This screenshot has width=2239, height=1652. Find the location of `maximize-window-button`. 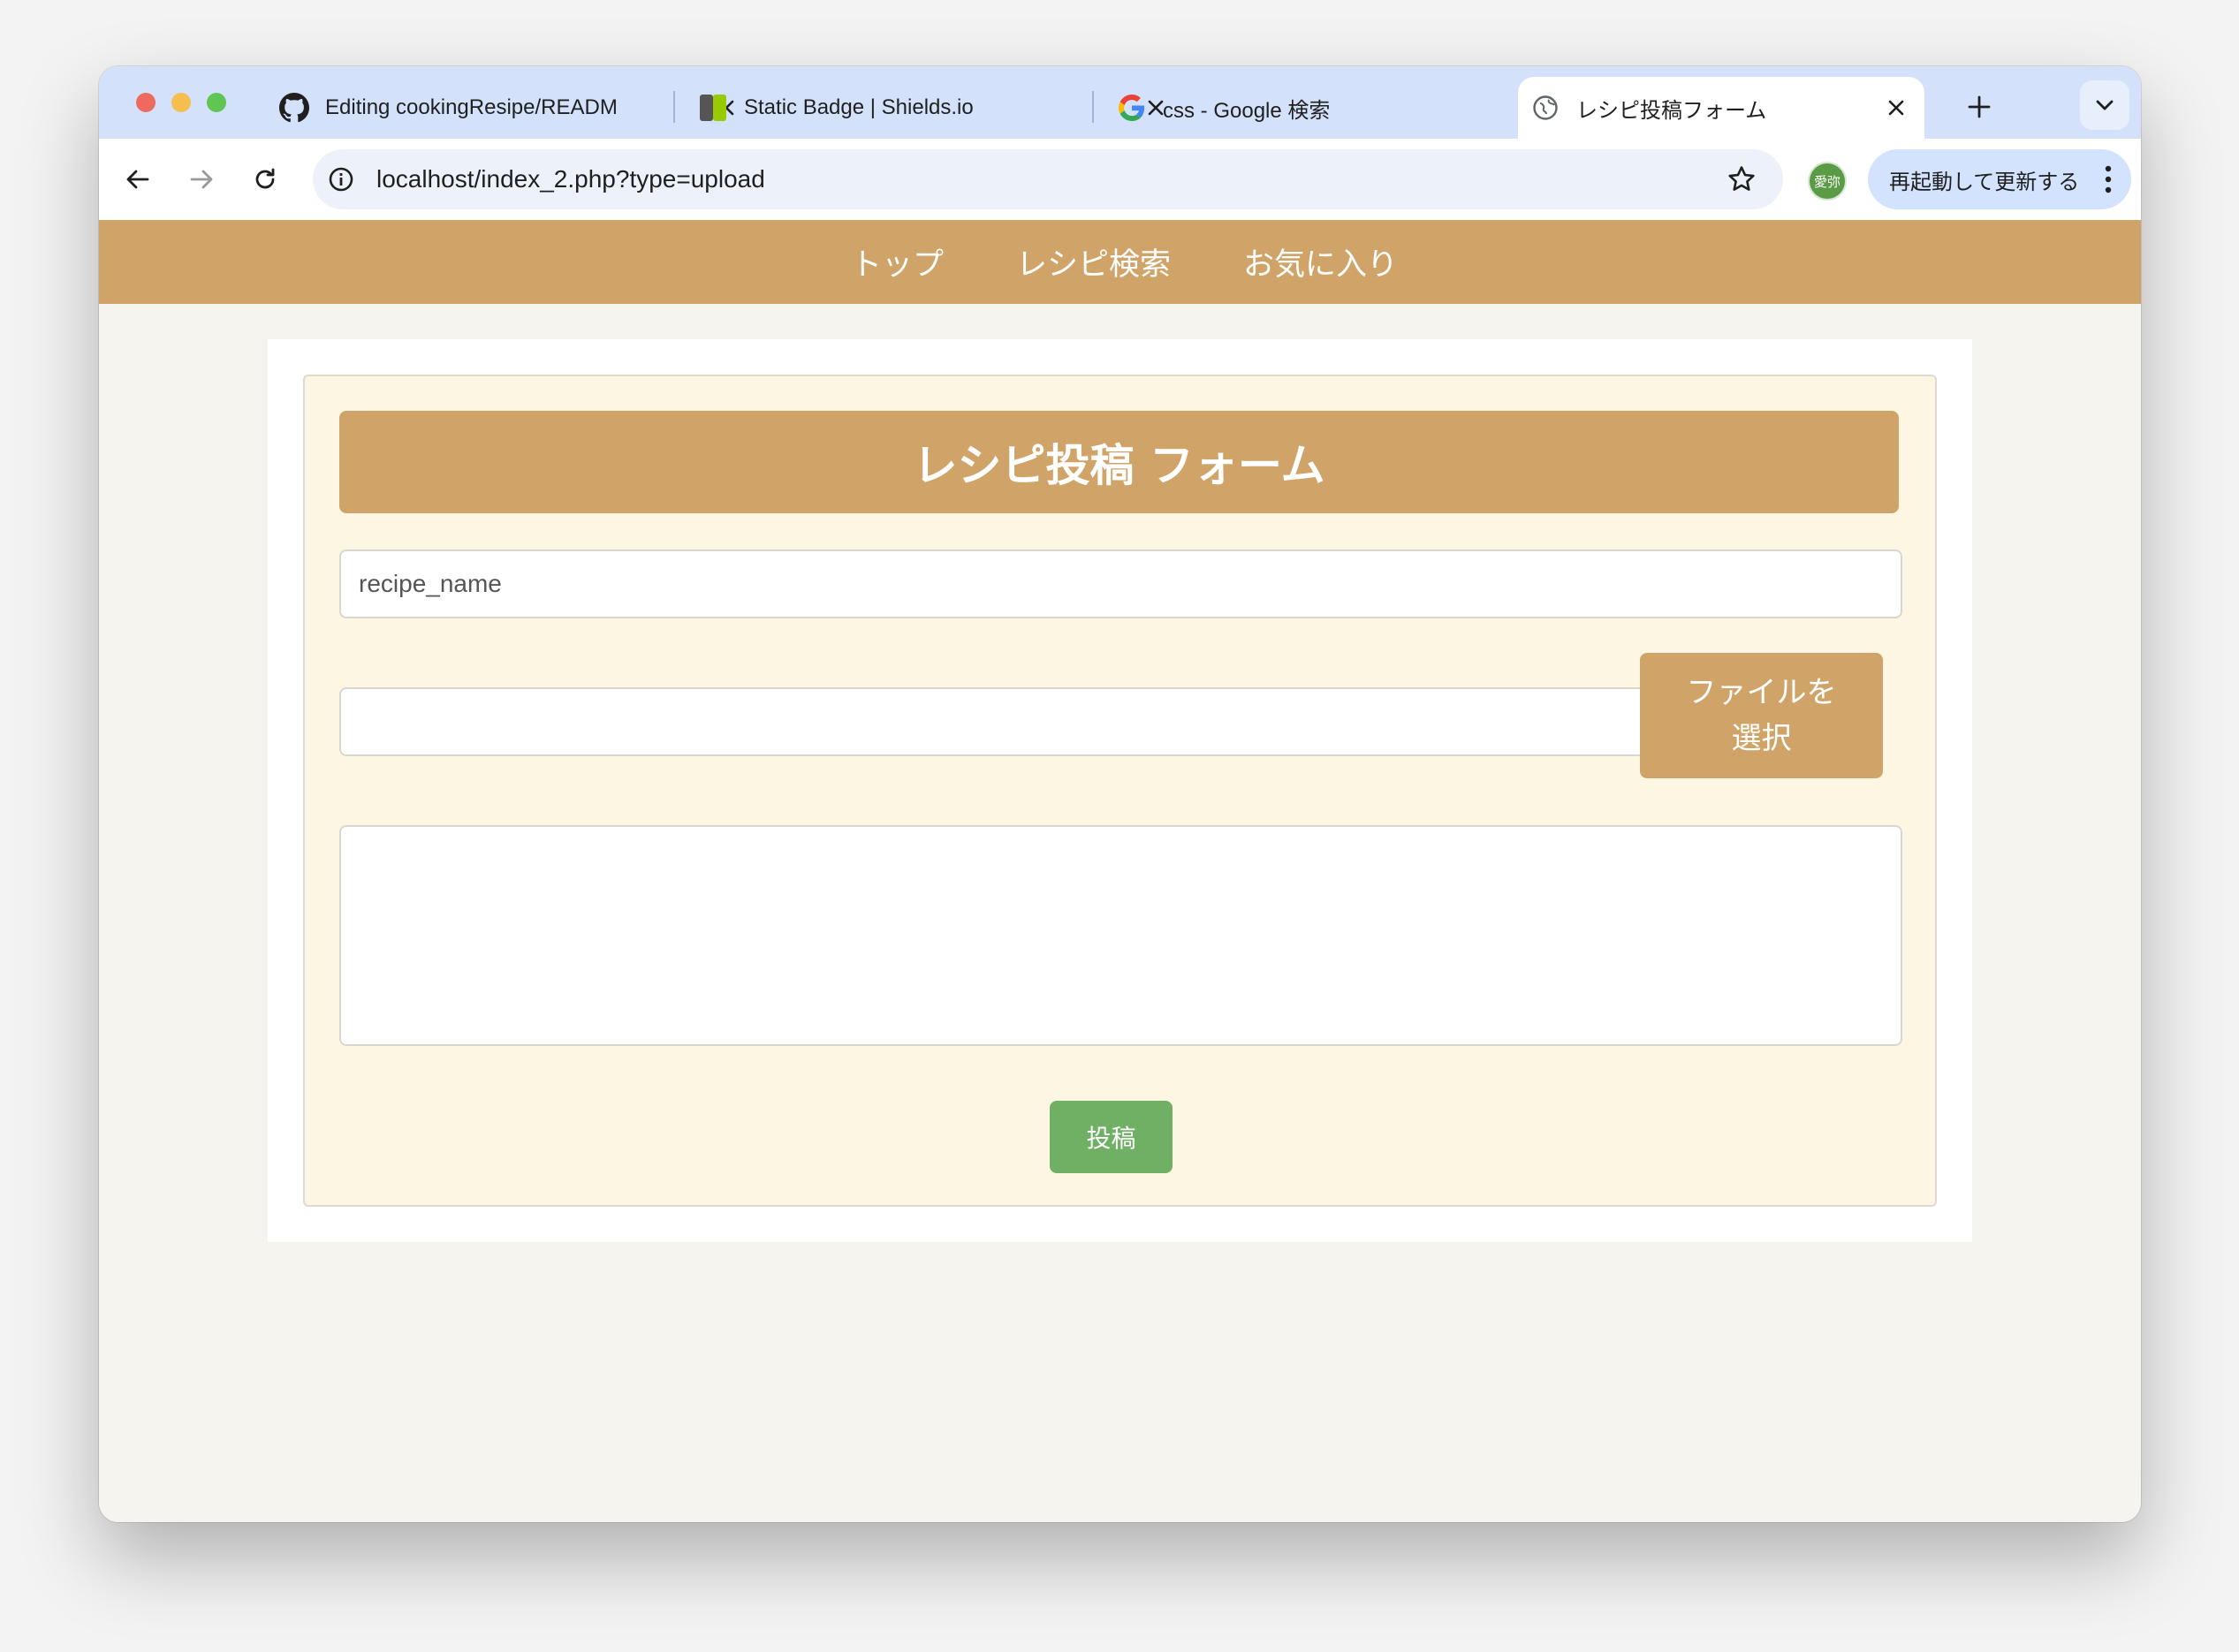

maximize-window-button is located at coordinates (216, 102).